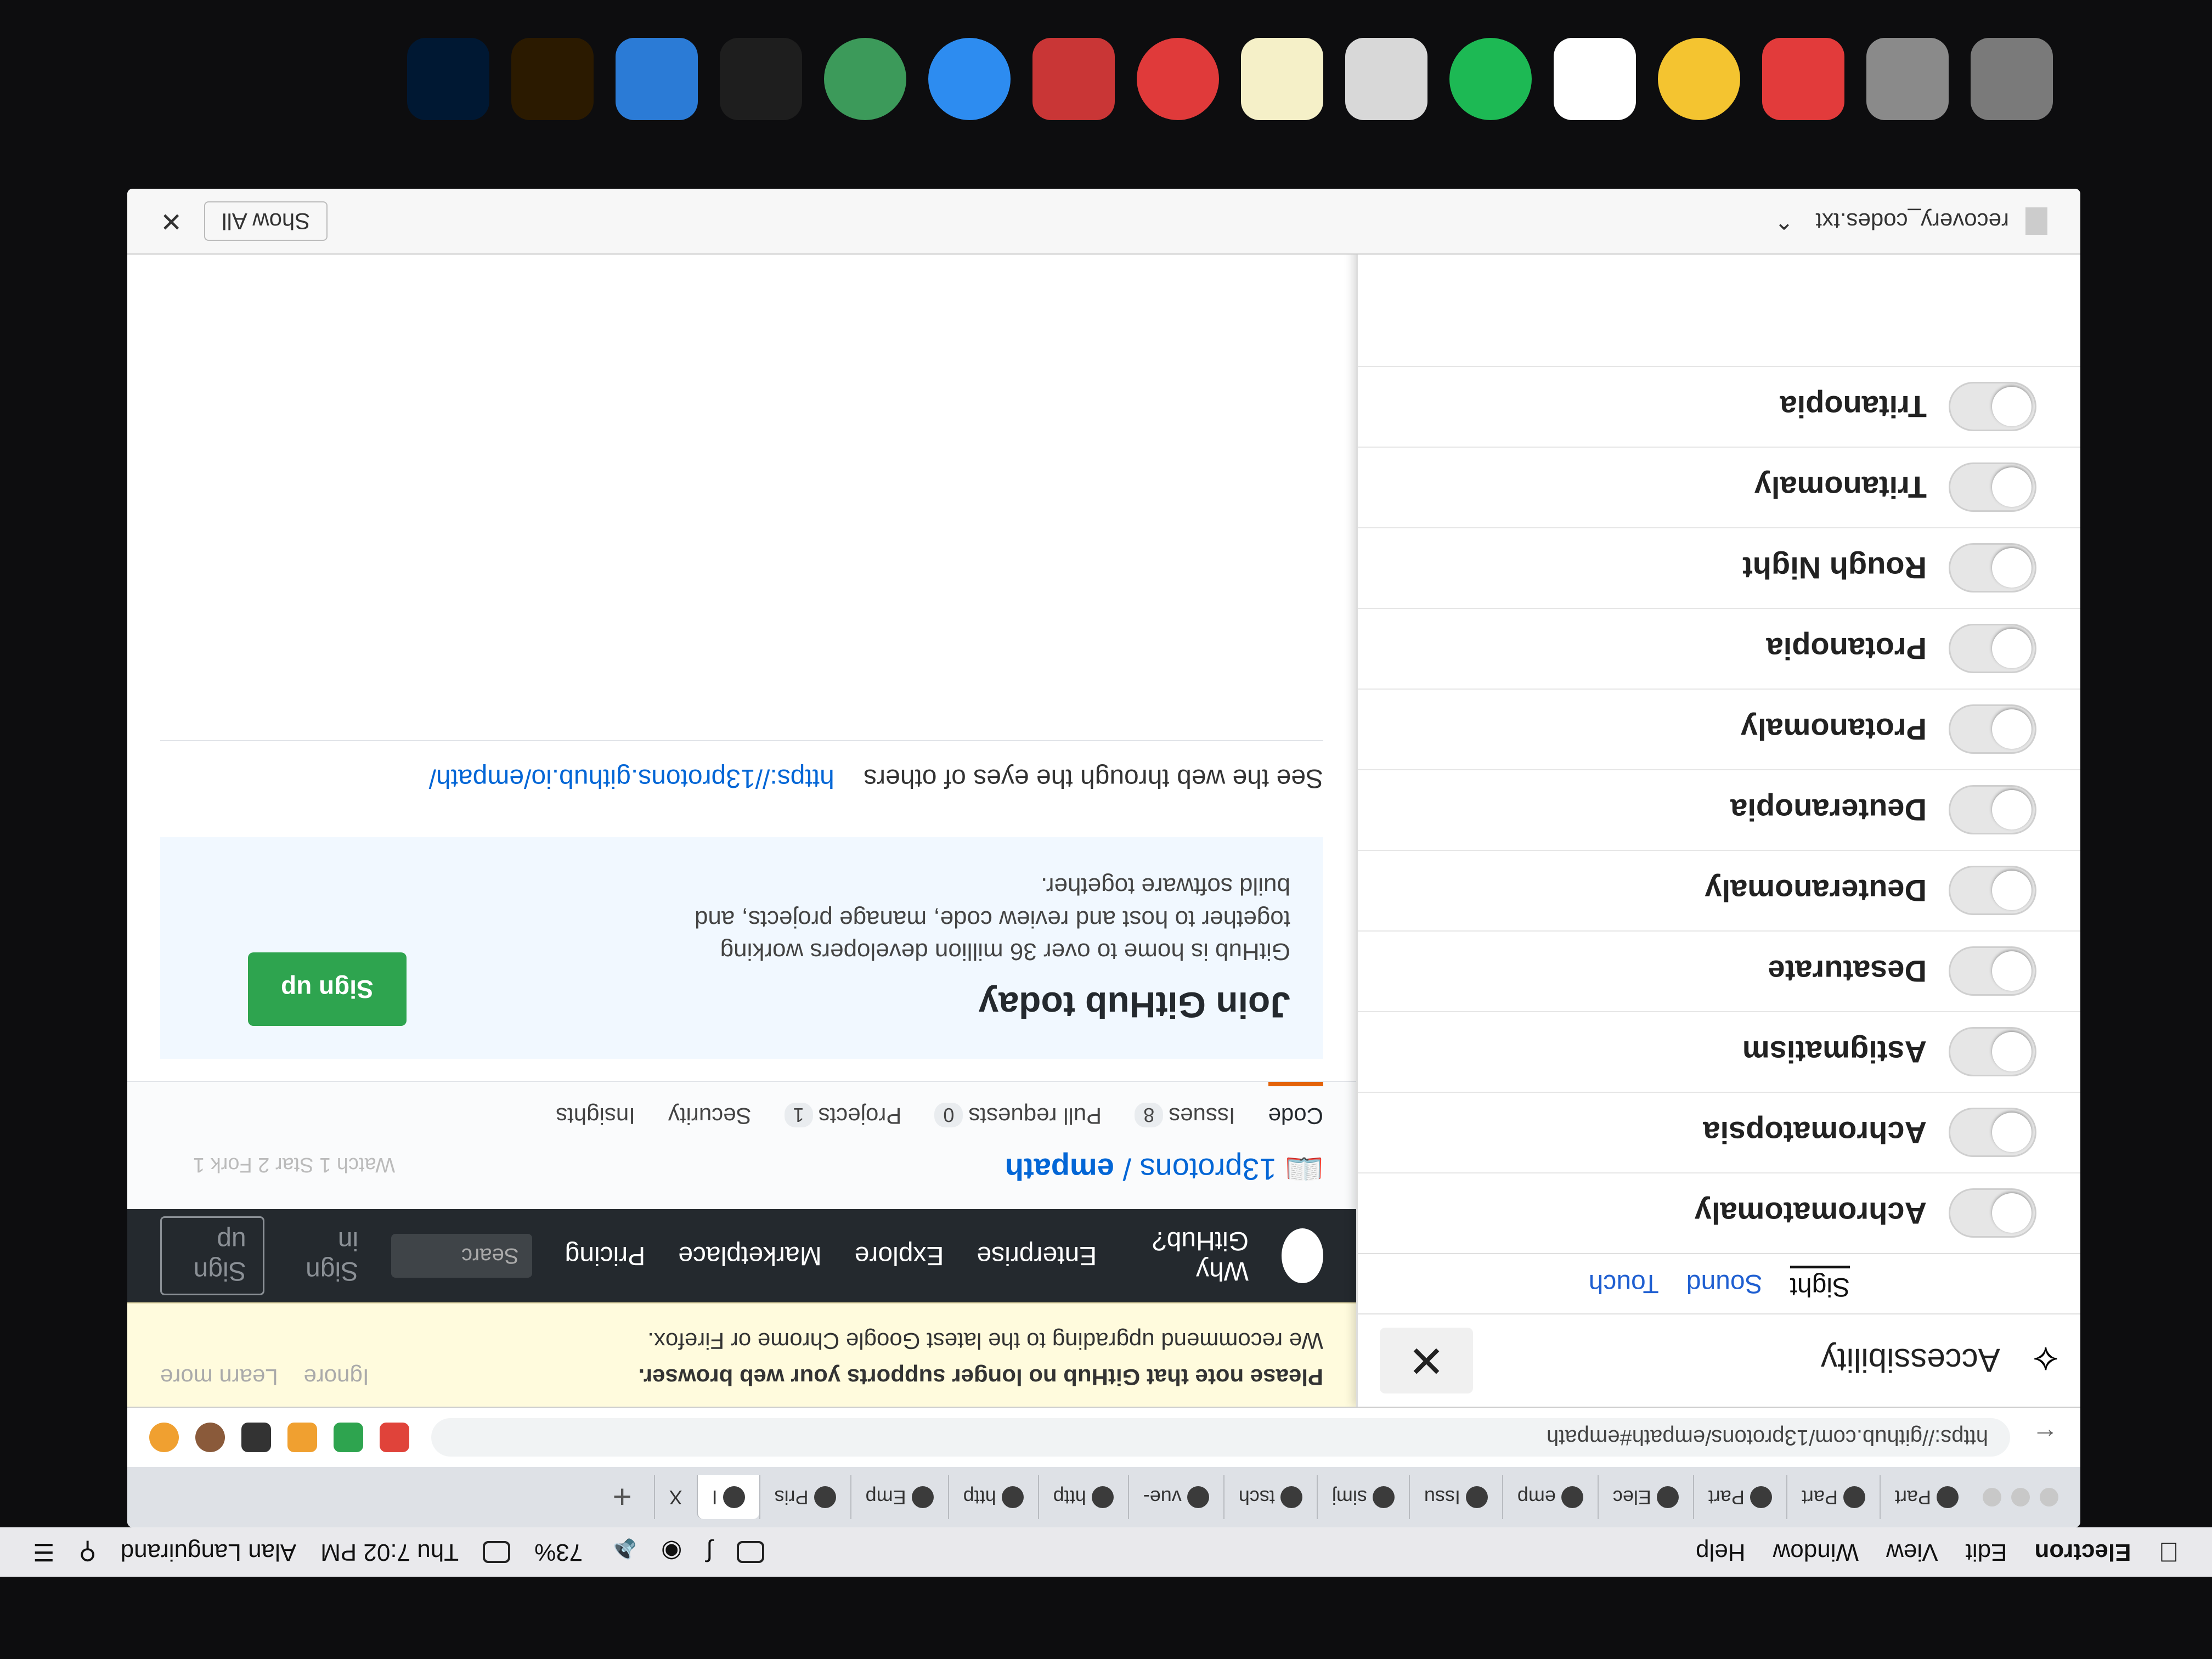 This screenshot has height=1659, width=2212. Describe the element at coordinates (899, 1497) in the screenshot. I see `browser-tab: Emp` at that location.